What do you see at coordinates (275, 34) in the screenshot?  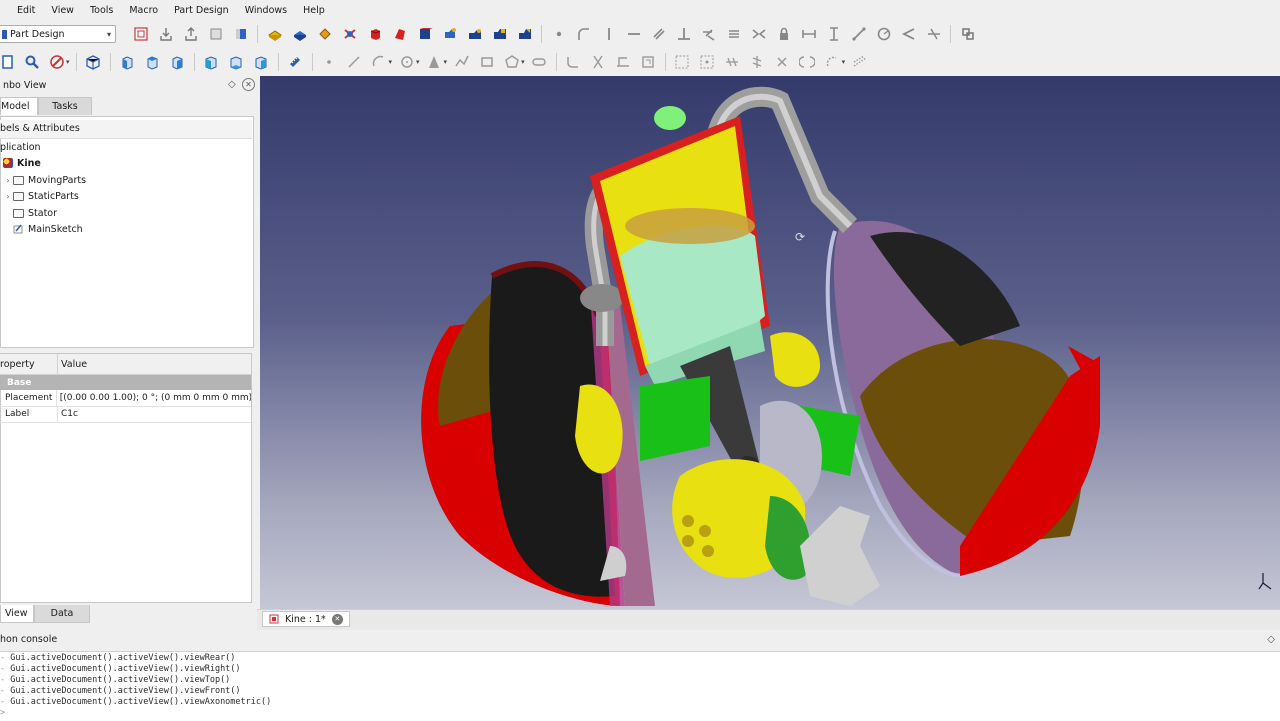 I see `pad-icon` at bounding box center [275, 34].